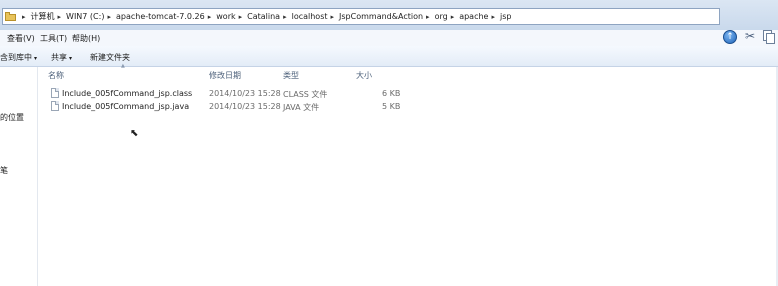 The width and height of the screenshot is (778, 286). Describe the element at coordinates (473, 16) in the screenshot. I see `breadcrumb-apache: apache` at that location.